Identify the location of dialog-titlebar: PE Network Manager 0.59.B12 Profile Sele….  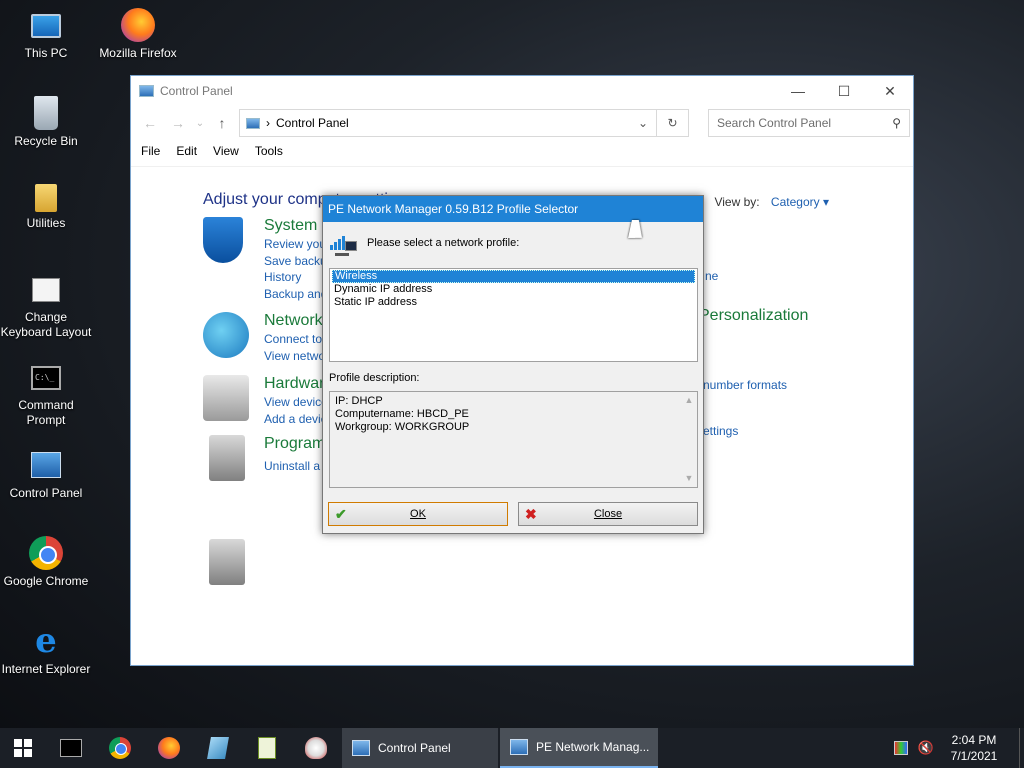
(513, 209).